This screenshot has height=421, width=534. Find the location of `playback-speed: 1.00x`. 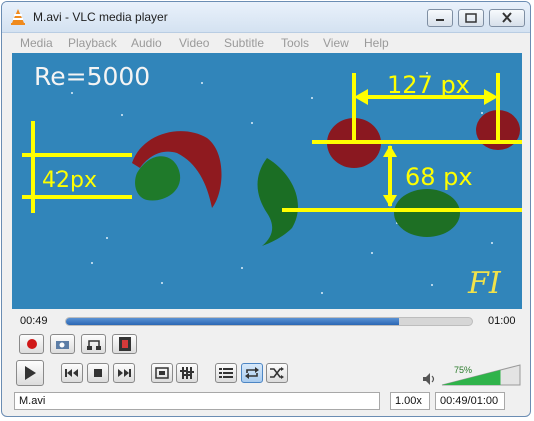

playback-speed: 1.00x is located at coordinates (410, 401).